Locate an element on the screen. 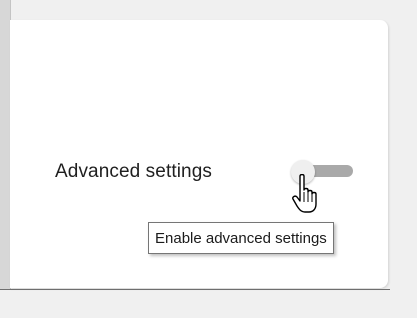 The height and width of the screenshot is (318, 417). advanced-settings-label: Advanced settings is located at coordinates (133, 171).